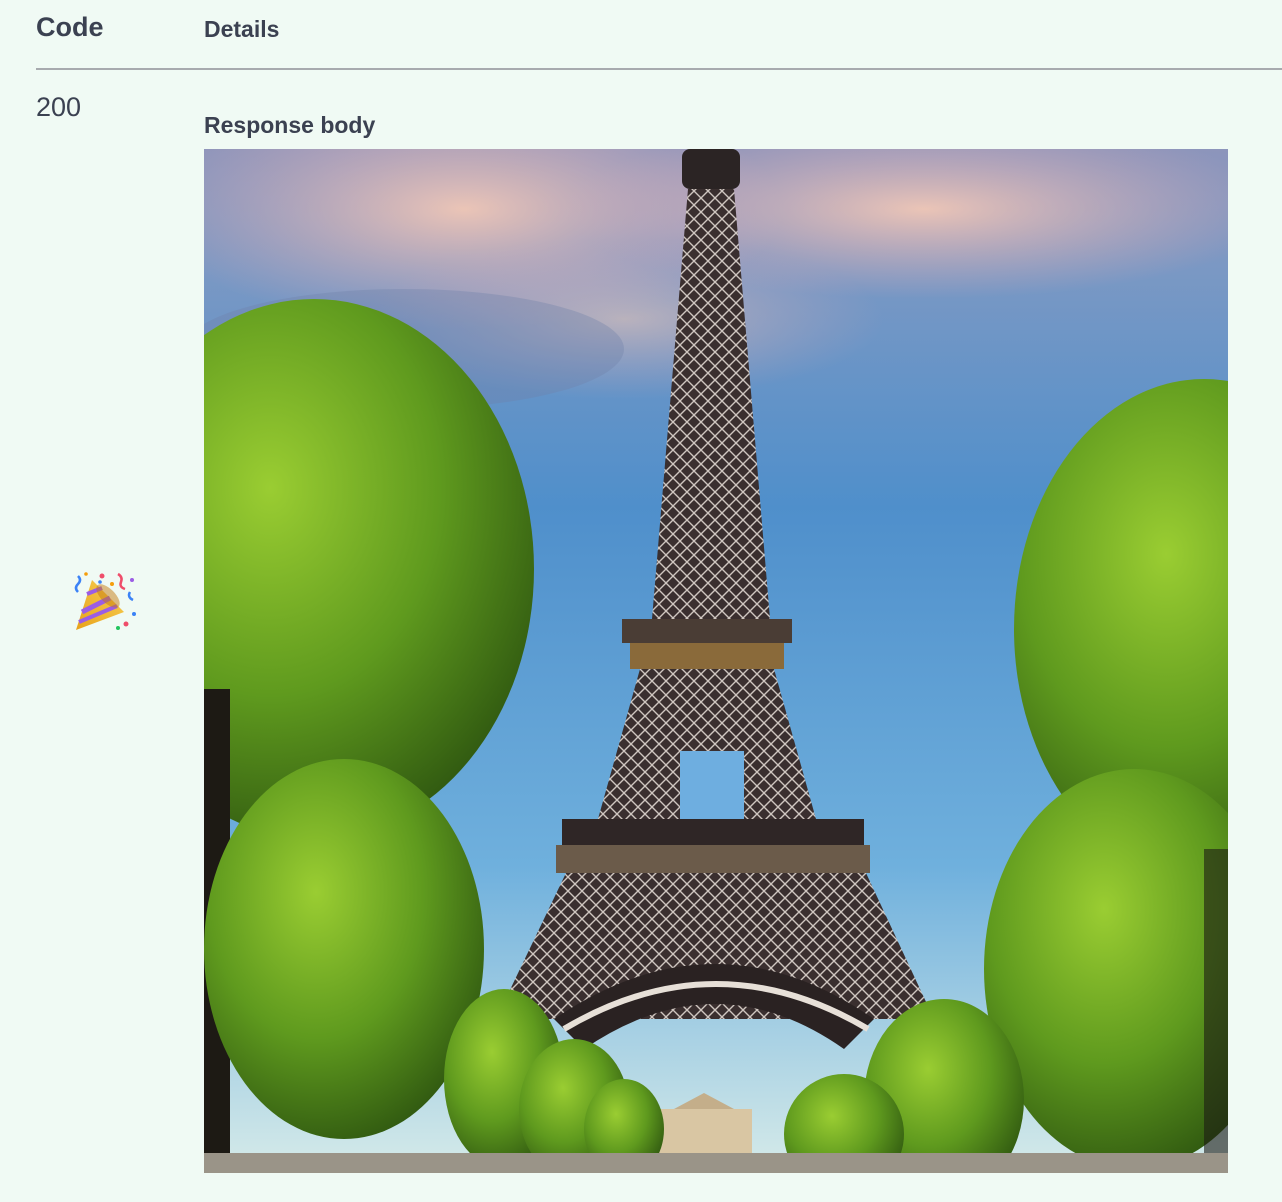  I want to click on status-code: 200, so click(59, 107).